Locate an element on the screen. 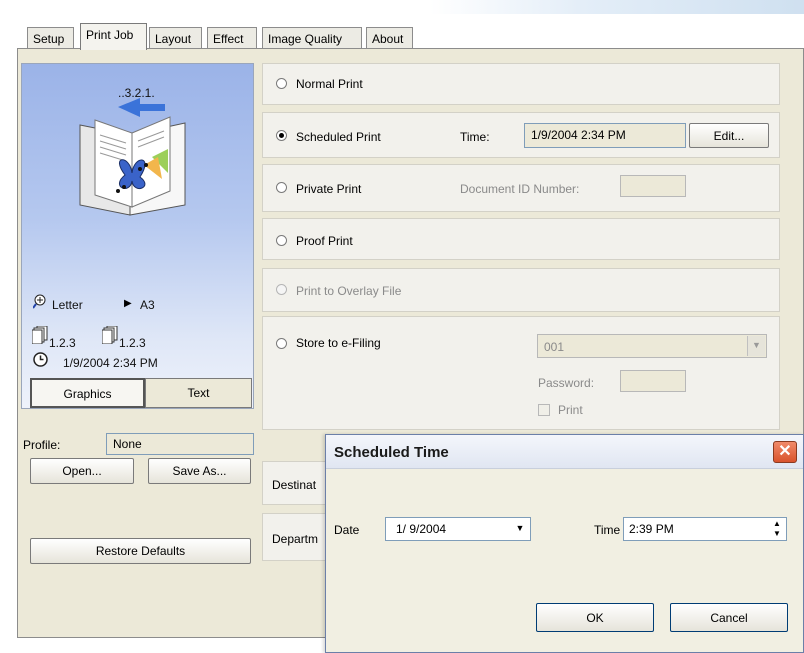 This screenshot has height=653, width=804. spinner-arrows-icon: ▲ ▼ is located at coordinates (777, 529).